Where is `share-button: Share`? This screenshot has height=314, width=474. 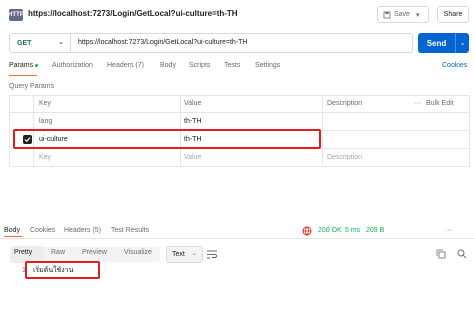 share-button: Share is located at coordinates (453, 14).